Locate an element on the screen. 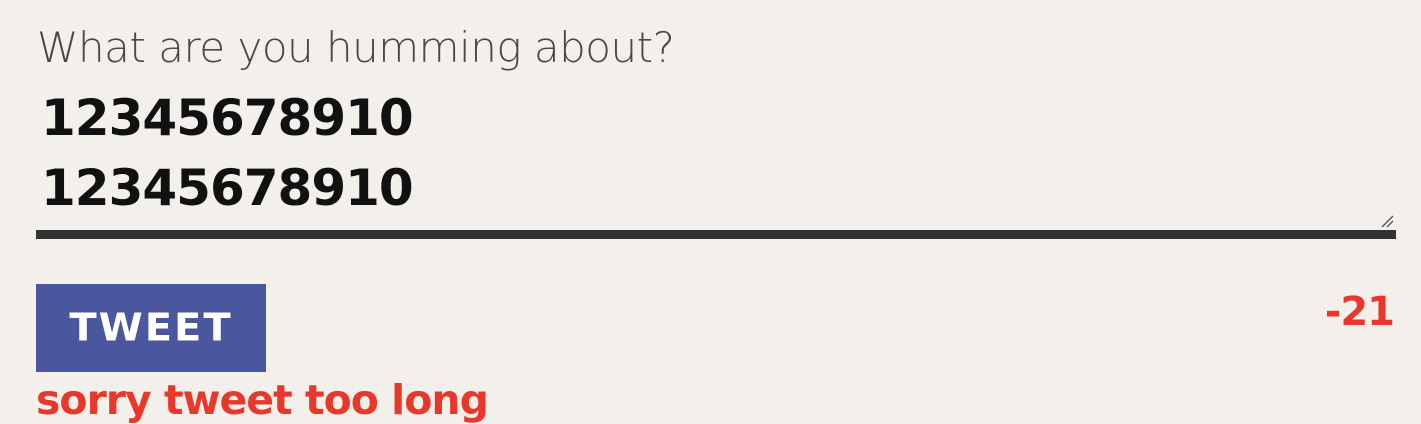 The width and height of the screenshot is (1421, 424). tweet-button: TWEET is located at coordinates (151, 328).